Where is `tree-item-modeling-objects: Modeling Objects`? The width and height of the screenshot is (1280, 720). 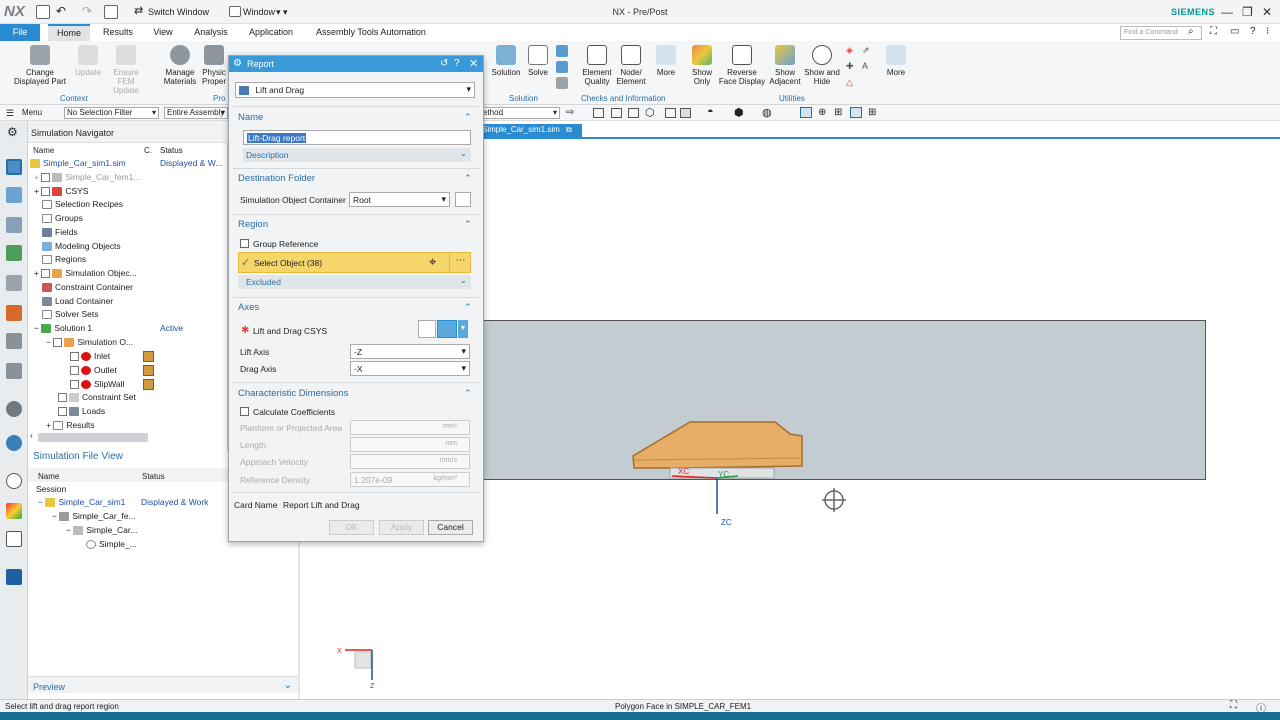 tree-item-modeling-objects: Modeling Objects is located at coordinates (81, 246).